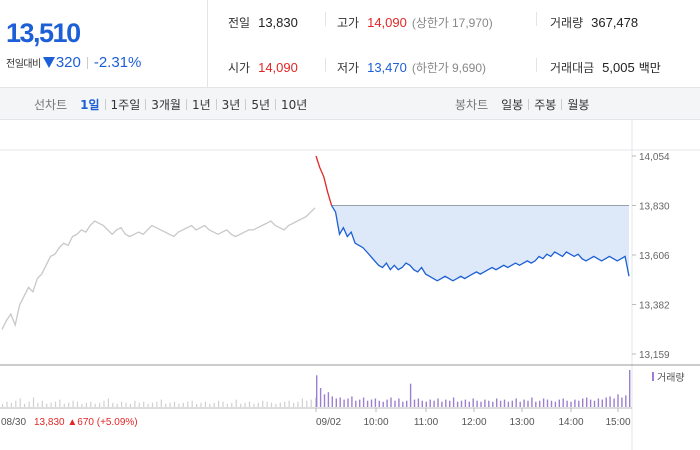 This screenshot has height=450, width=700. I want to click on line-chart-periods: 선차트 1일 1주일 3개월 1년 3년 5년 10년, so click(173, 104).